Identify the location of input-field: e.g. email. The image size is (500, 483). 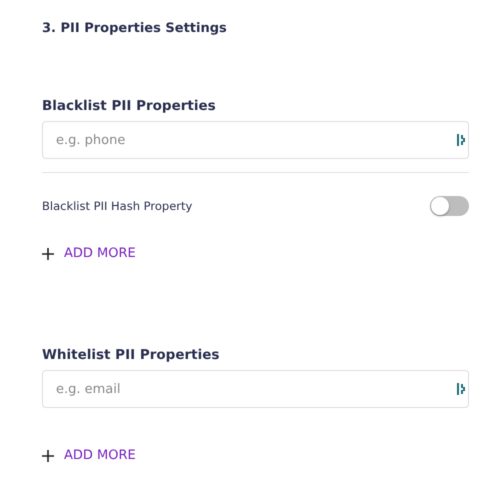
(255, 389).